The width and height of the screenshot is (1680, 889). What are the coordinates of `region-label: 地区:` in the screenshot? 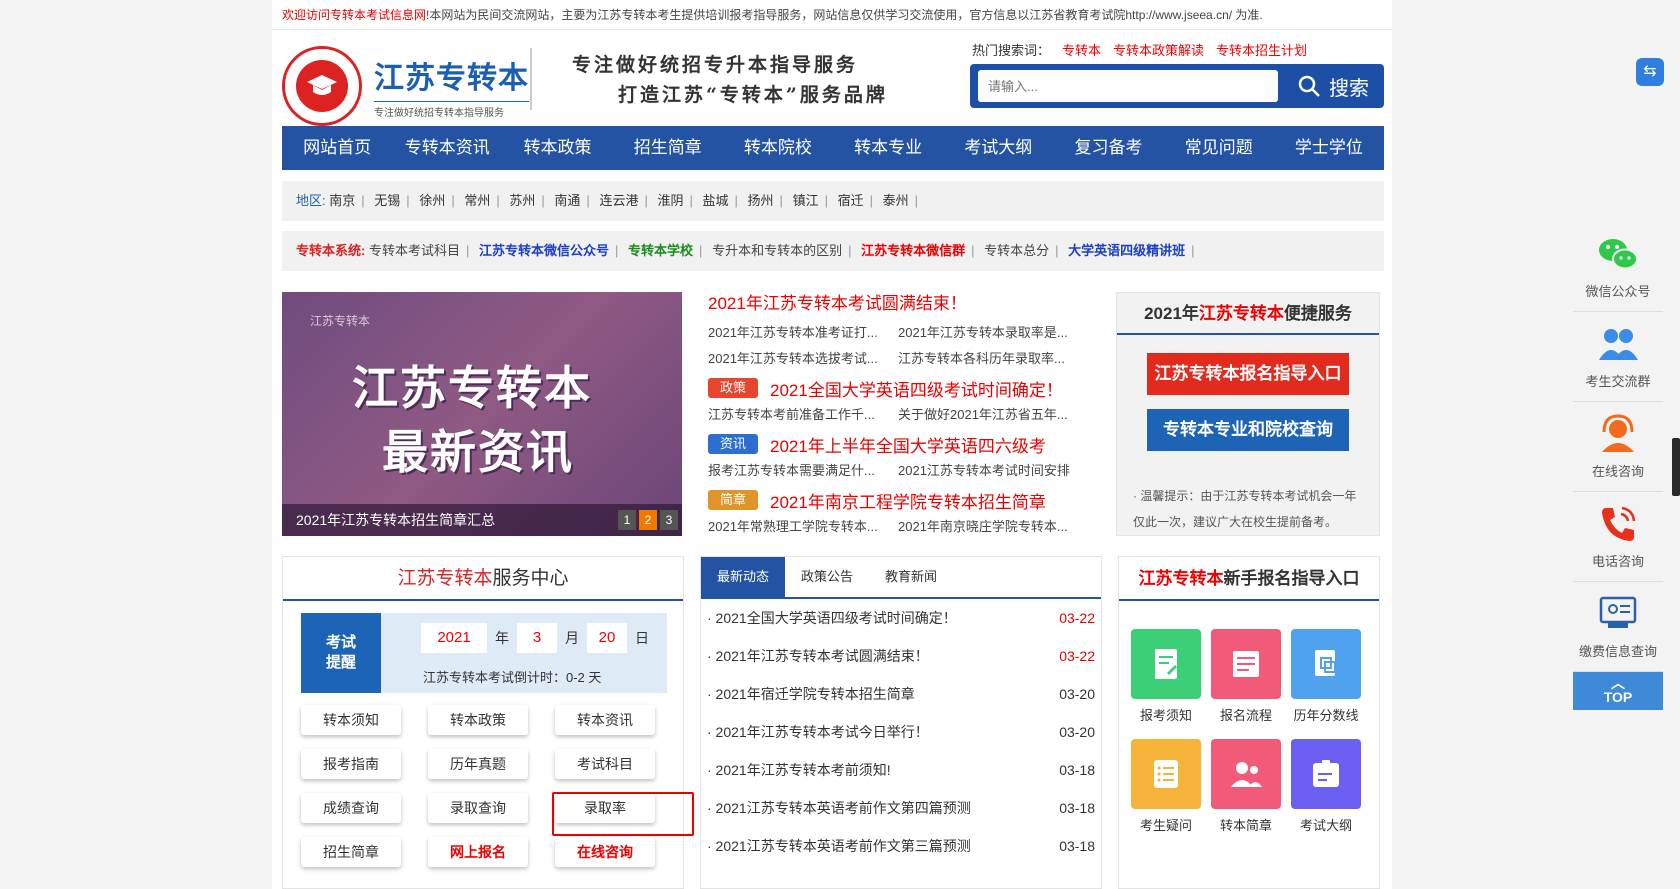 It's located at (311, 200).